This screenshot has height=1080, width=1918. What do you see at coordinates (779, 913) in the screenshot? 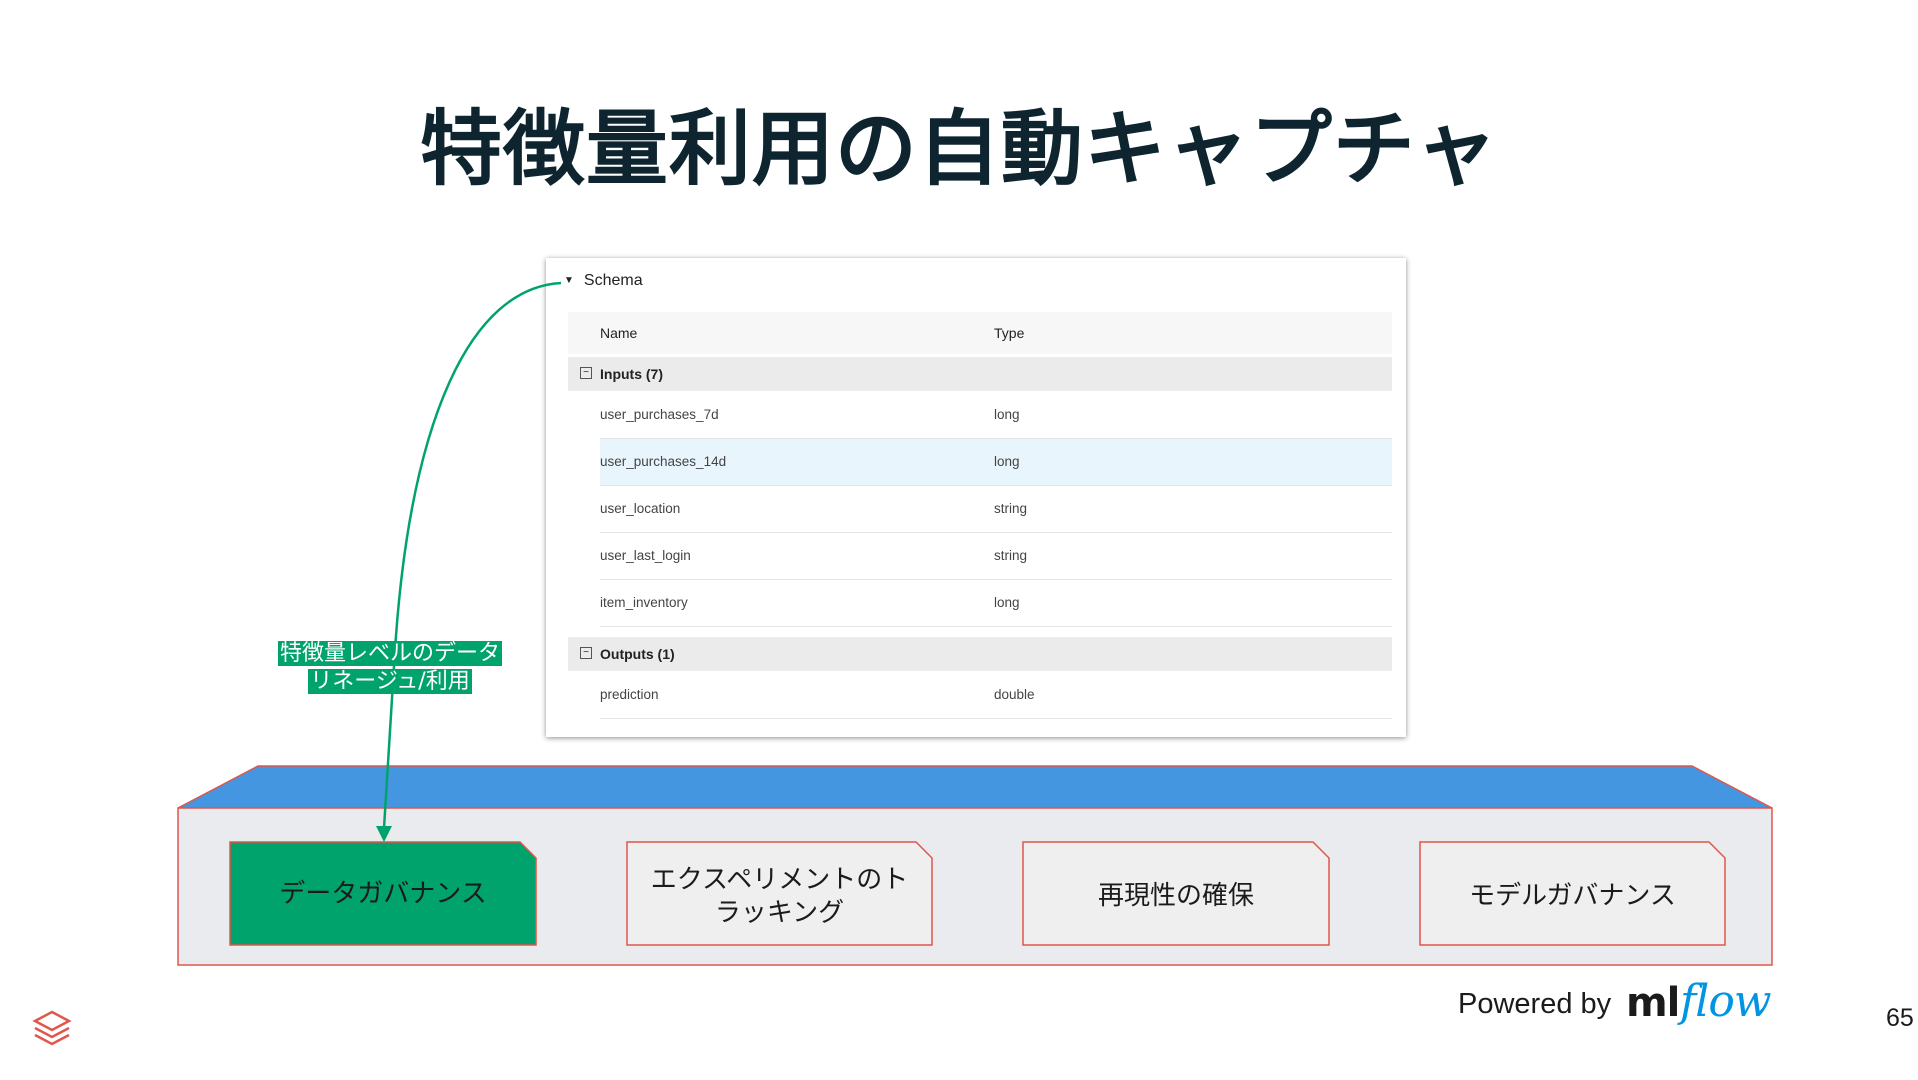
I see `card-label-line2: ラッキング` at bounding box center [779, 913].